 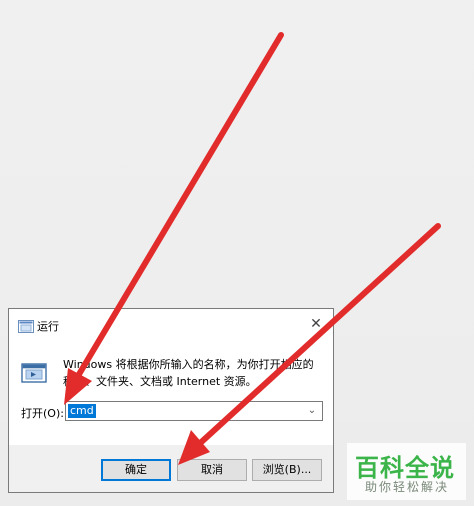 I want to click on run-program-icon, so click(x=35, y=374).